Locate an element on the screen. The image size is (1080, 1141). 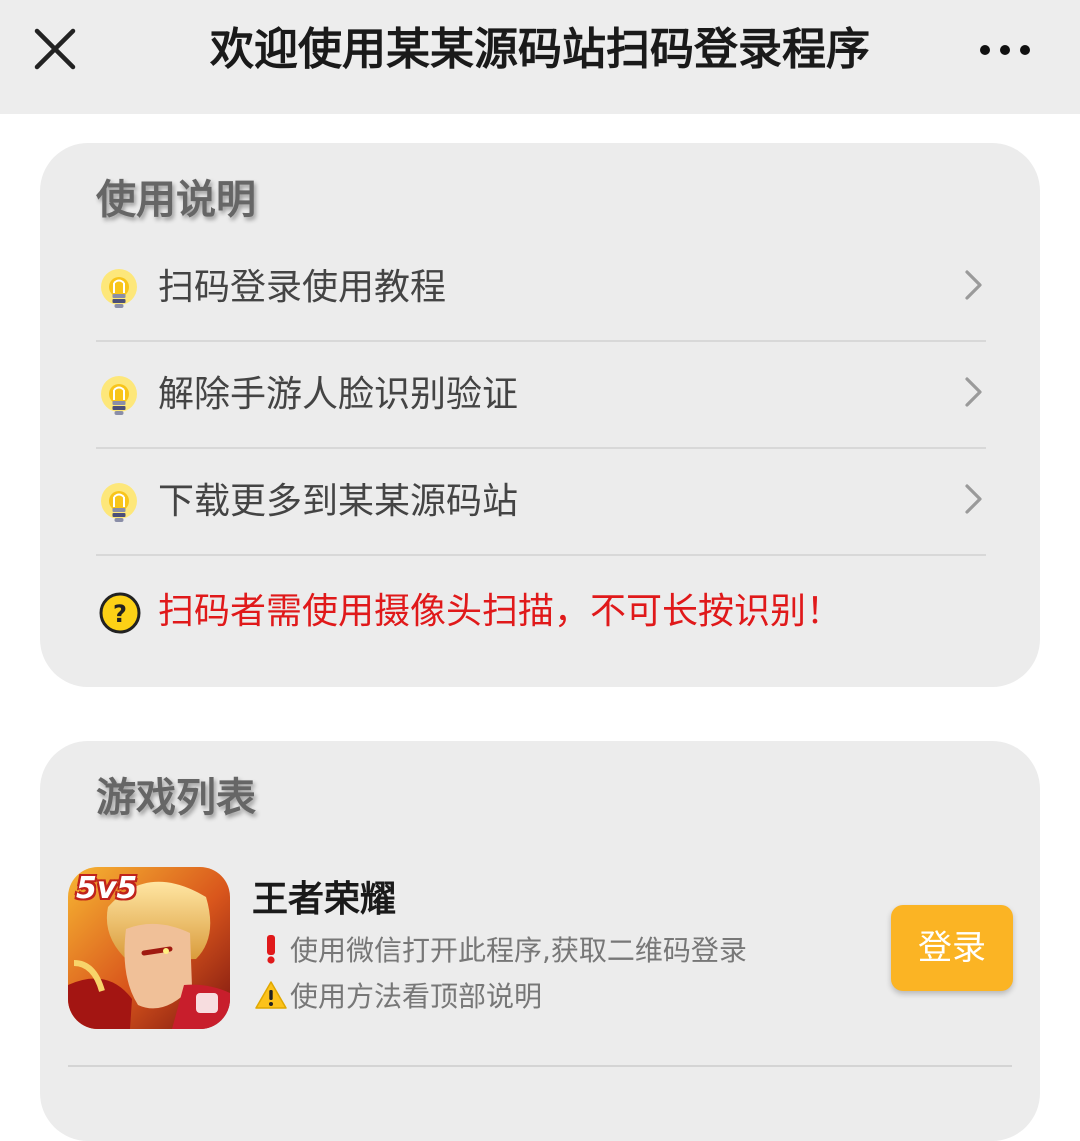
close-icon is located at coordinates (55, 49).